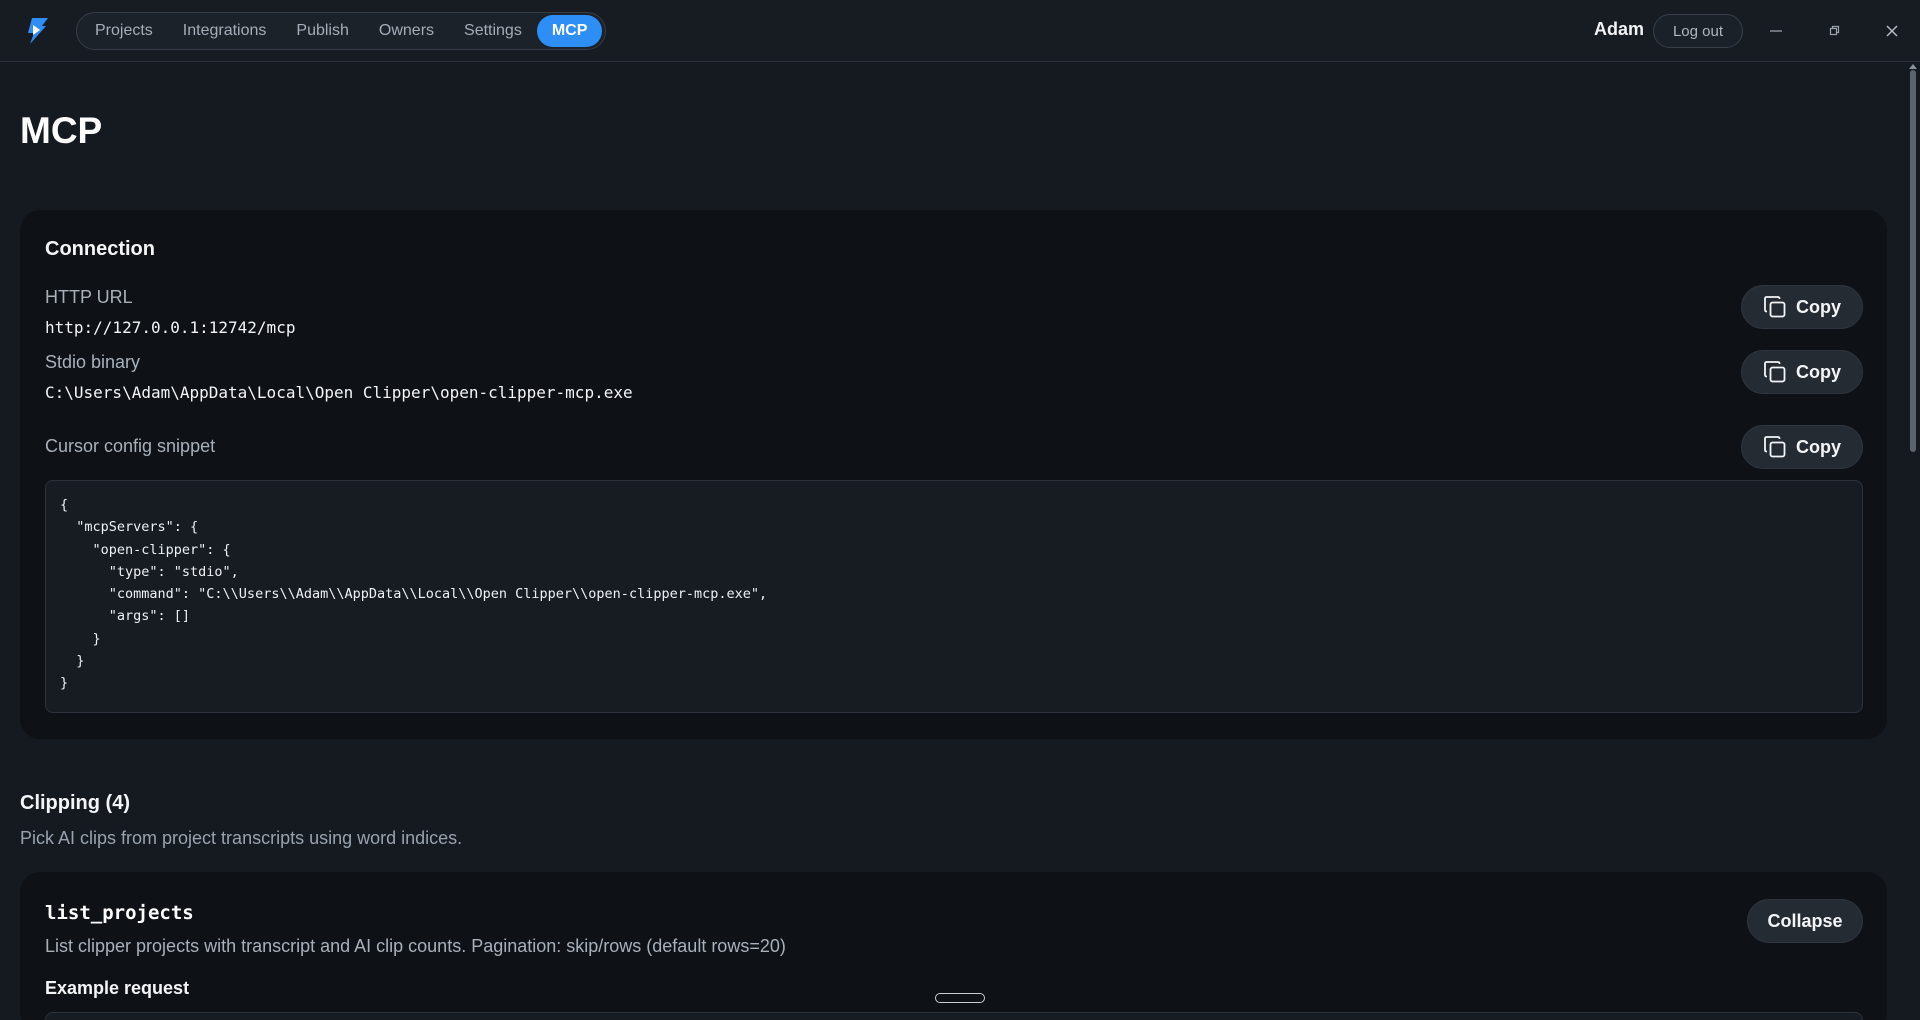 This screenshot has width=1920, height=1020. I want to click on tool-name: list_projects, so click(119, 913).